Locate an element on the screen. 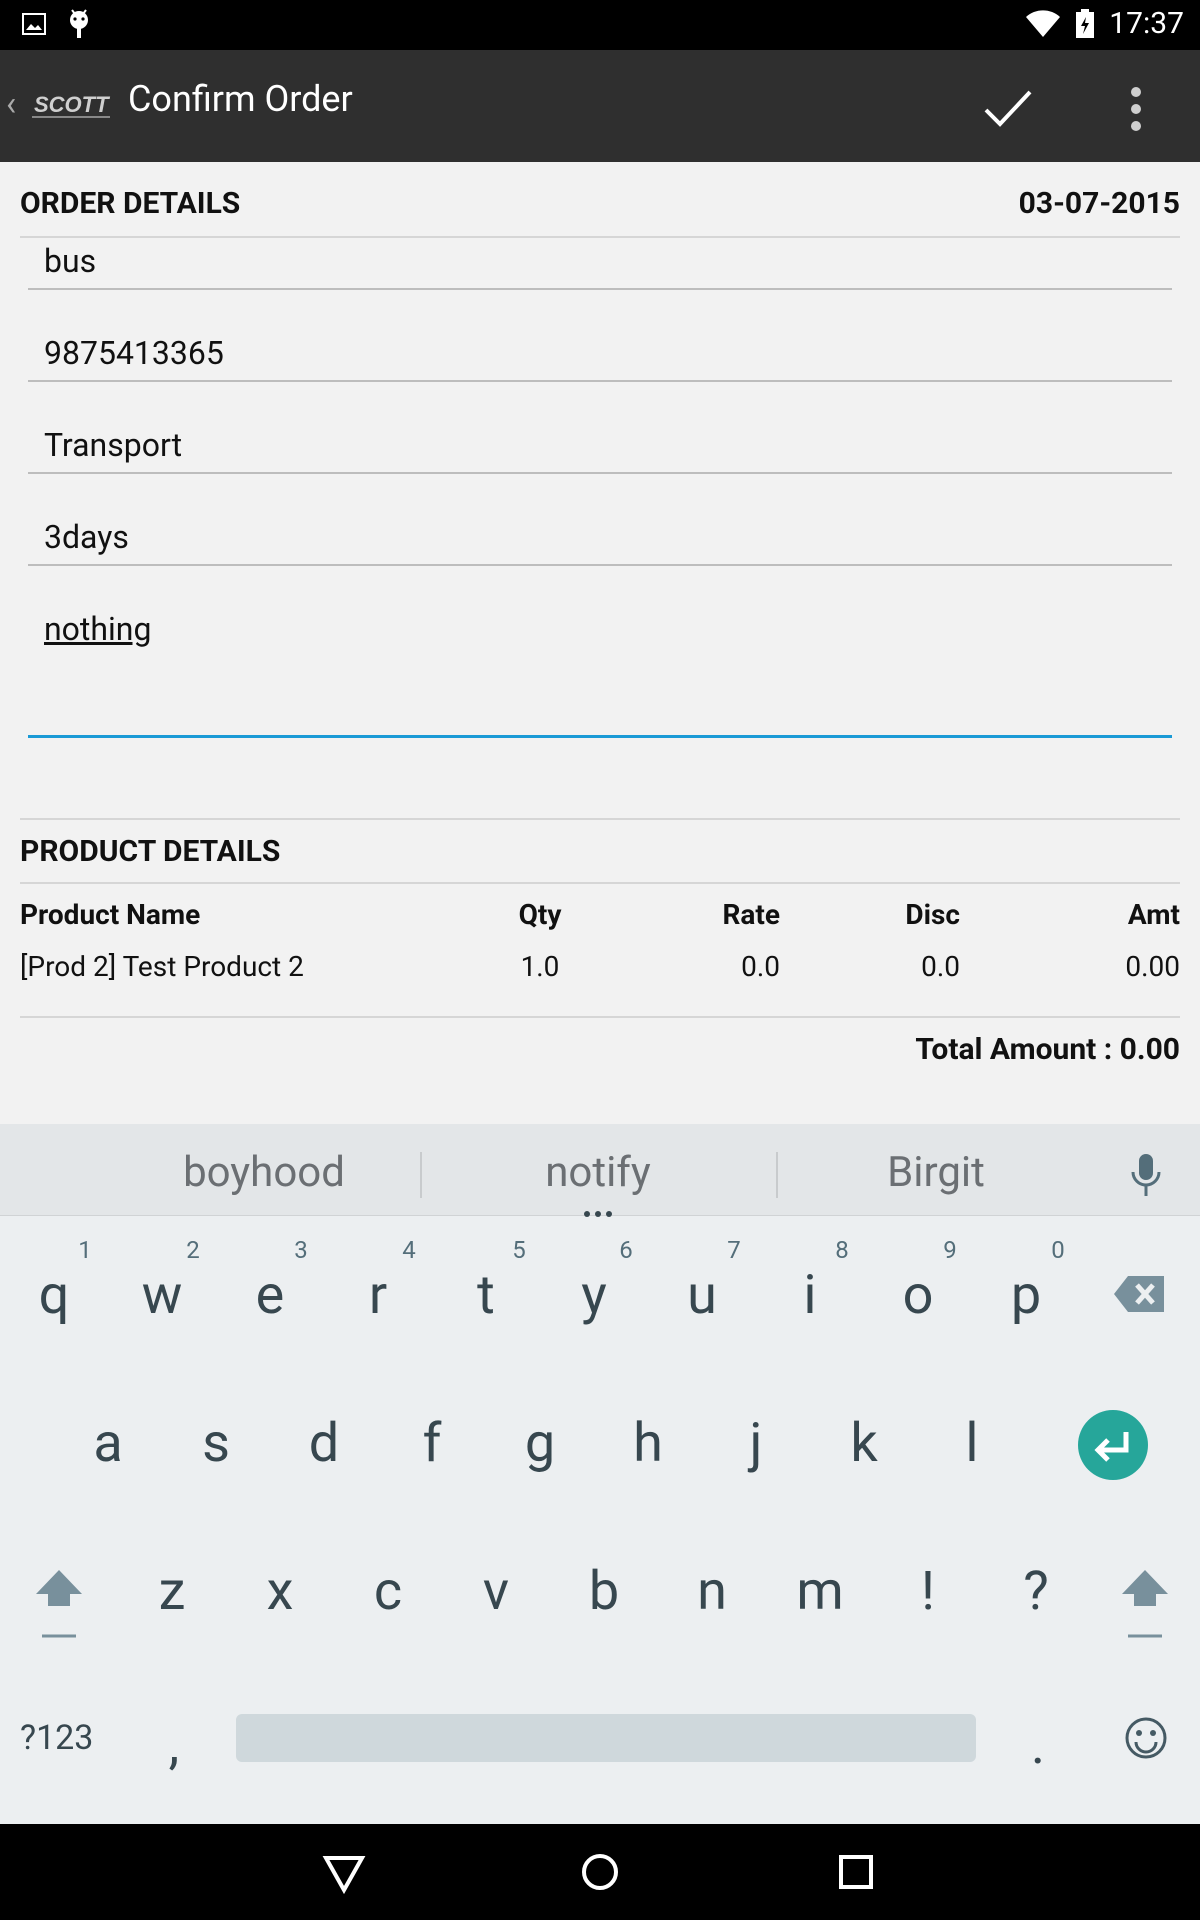 The height and width of the screenshot is (1920, 1200). enter-icon is located at coordinates (1111, 1447).